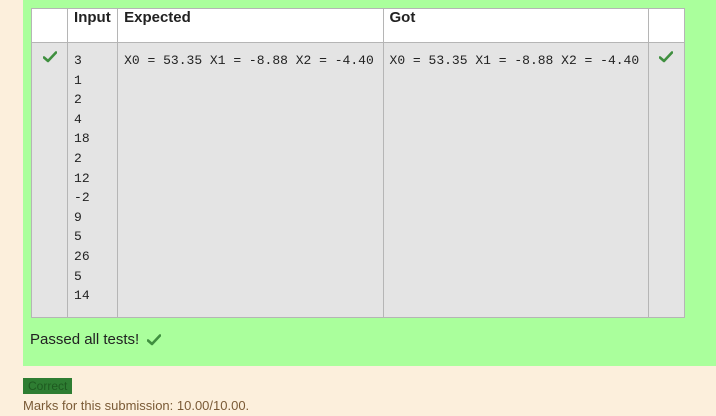 The height and width of the screenshot is (416, 716). Describe the element at coordinates (666, 180) in the screenshot. I see `row-status-cell-right` at that location.